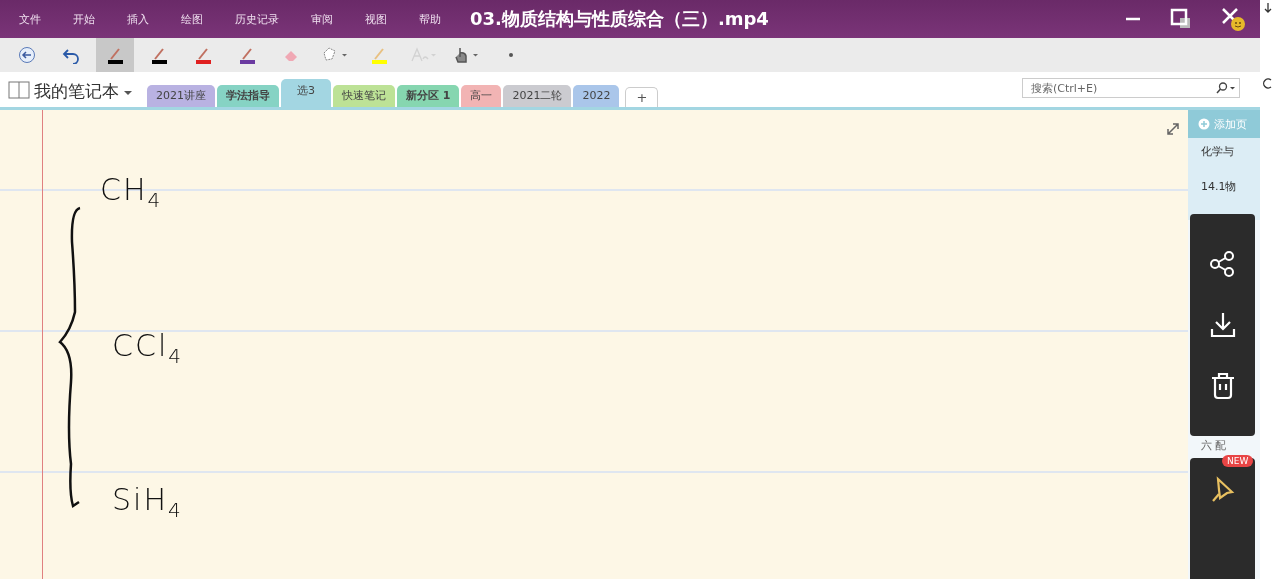 Image resolution: width=1275 pixels, height=579 pixels. What do you see at coordinates (30, 19) in the screenshot?
I see `menu-item: 文件` at bounding box center [30, 19].